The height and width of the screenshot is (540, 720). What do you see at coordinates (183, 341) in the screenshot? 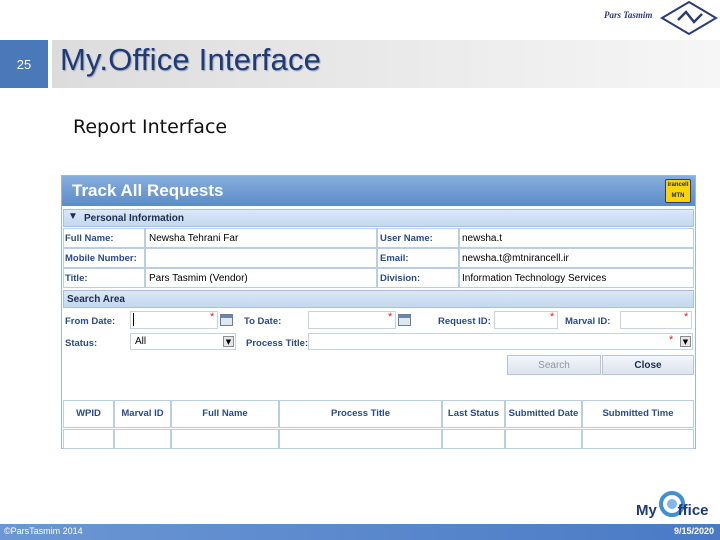
I see `status-select: All ▼` at bounding box center [183, 341].